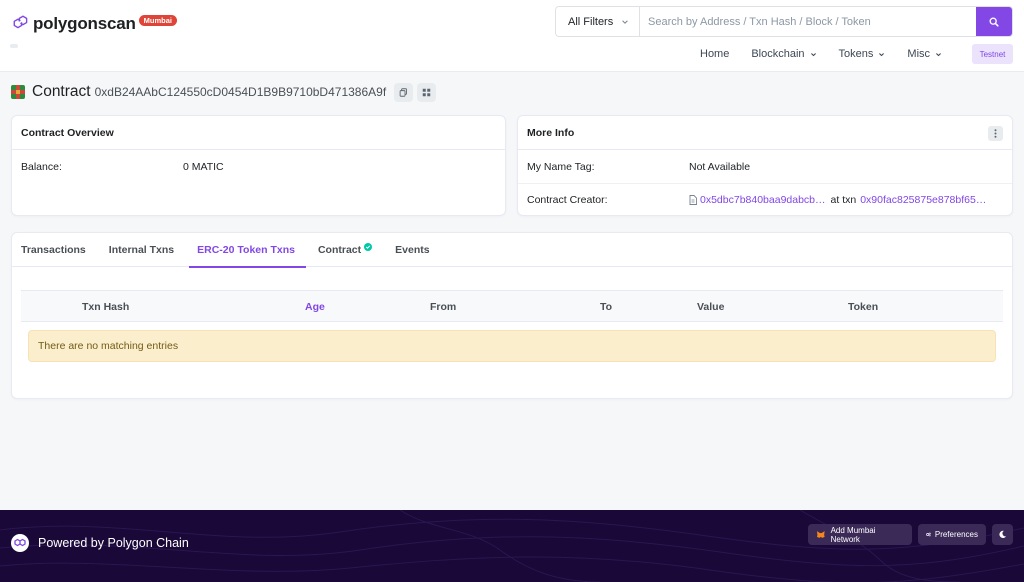  I want to click on qr-code-button, so click(427, 92).